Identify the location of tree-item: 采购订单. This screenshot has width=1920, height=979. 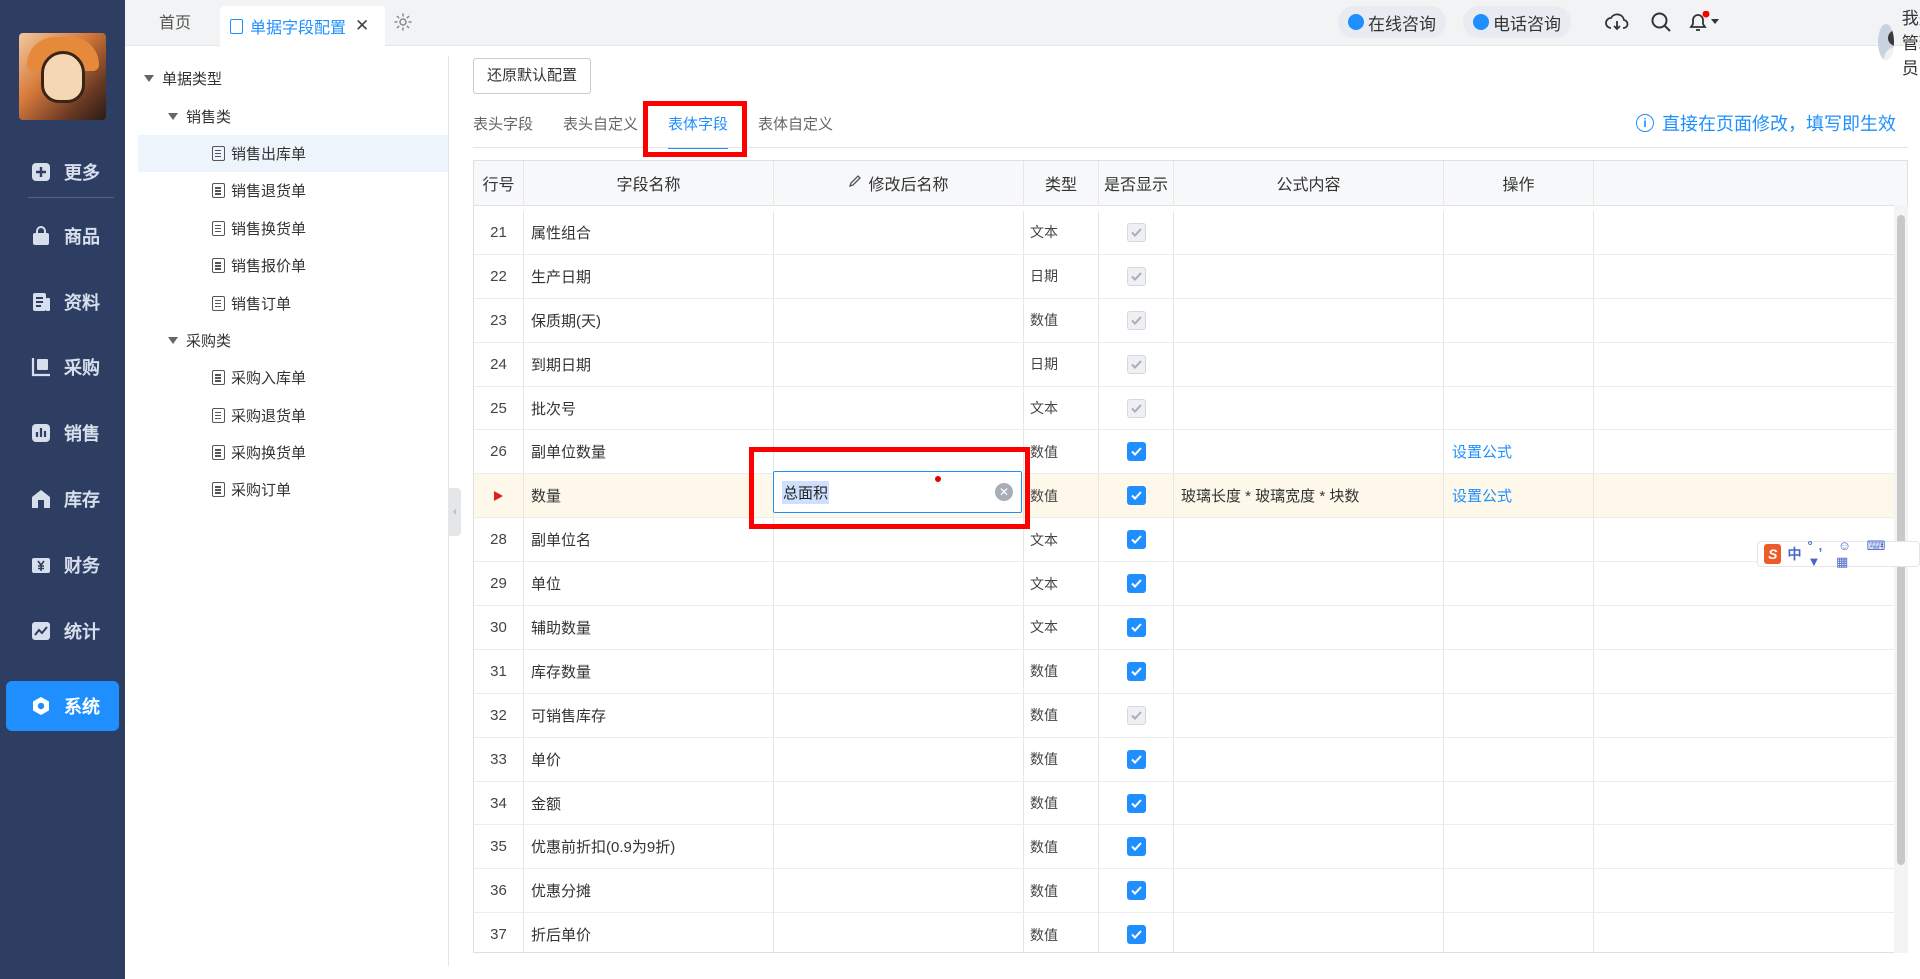
(293, 489).